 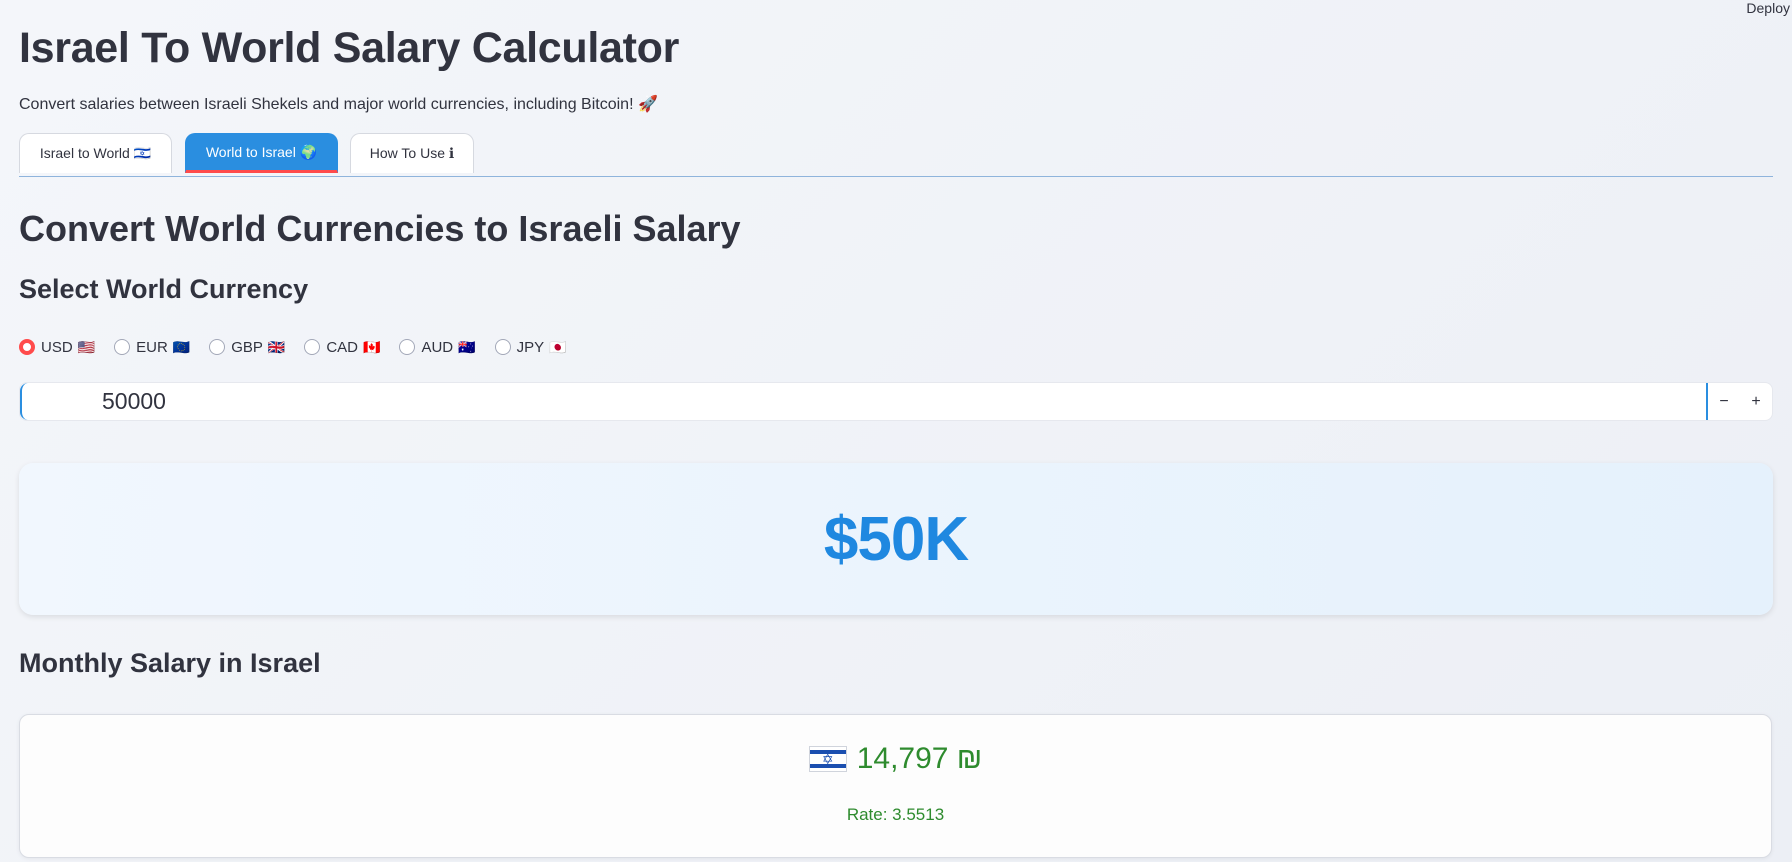 I want to click on radio-cad: CAD 🇨🇦, so click(x=342, y=347).